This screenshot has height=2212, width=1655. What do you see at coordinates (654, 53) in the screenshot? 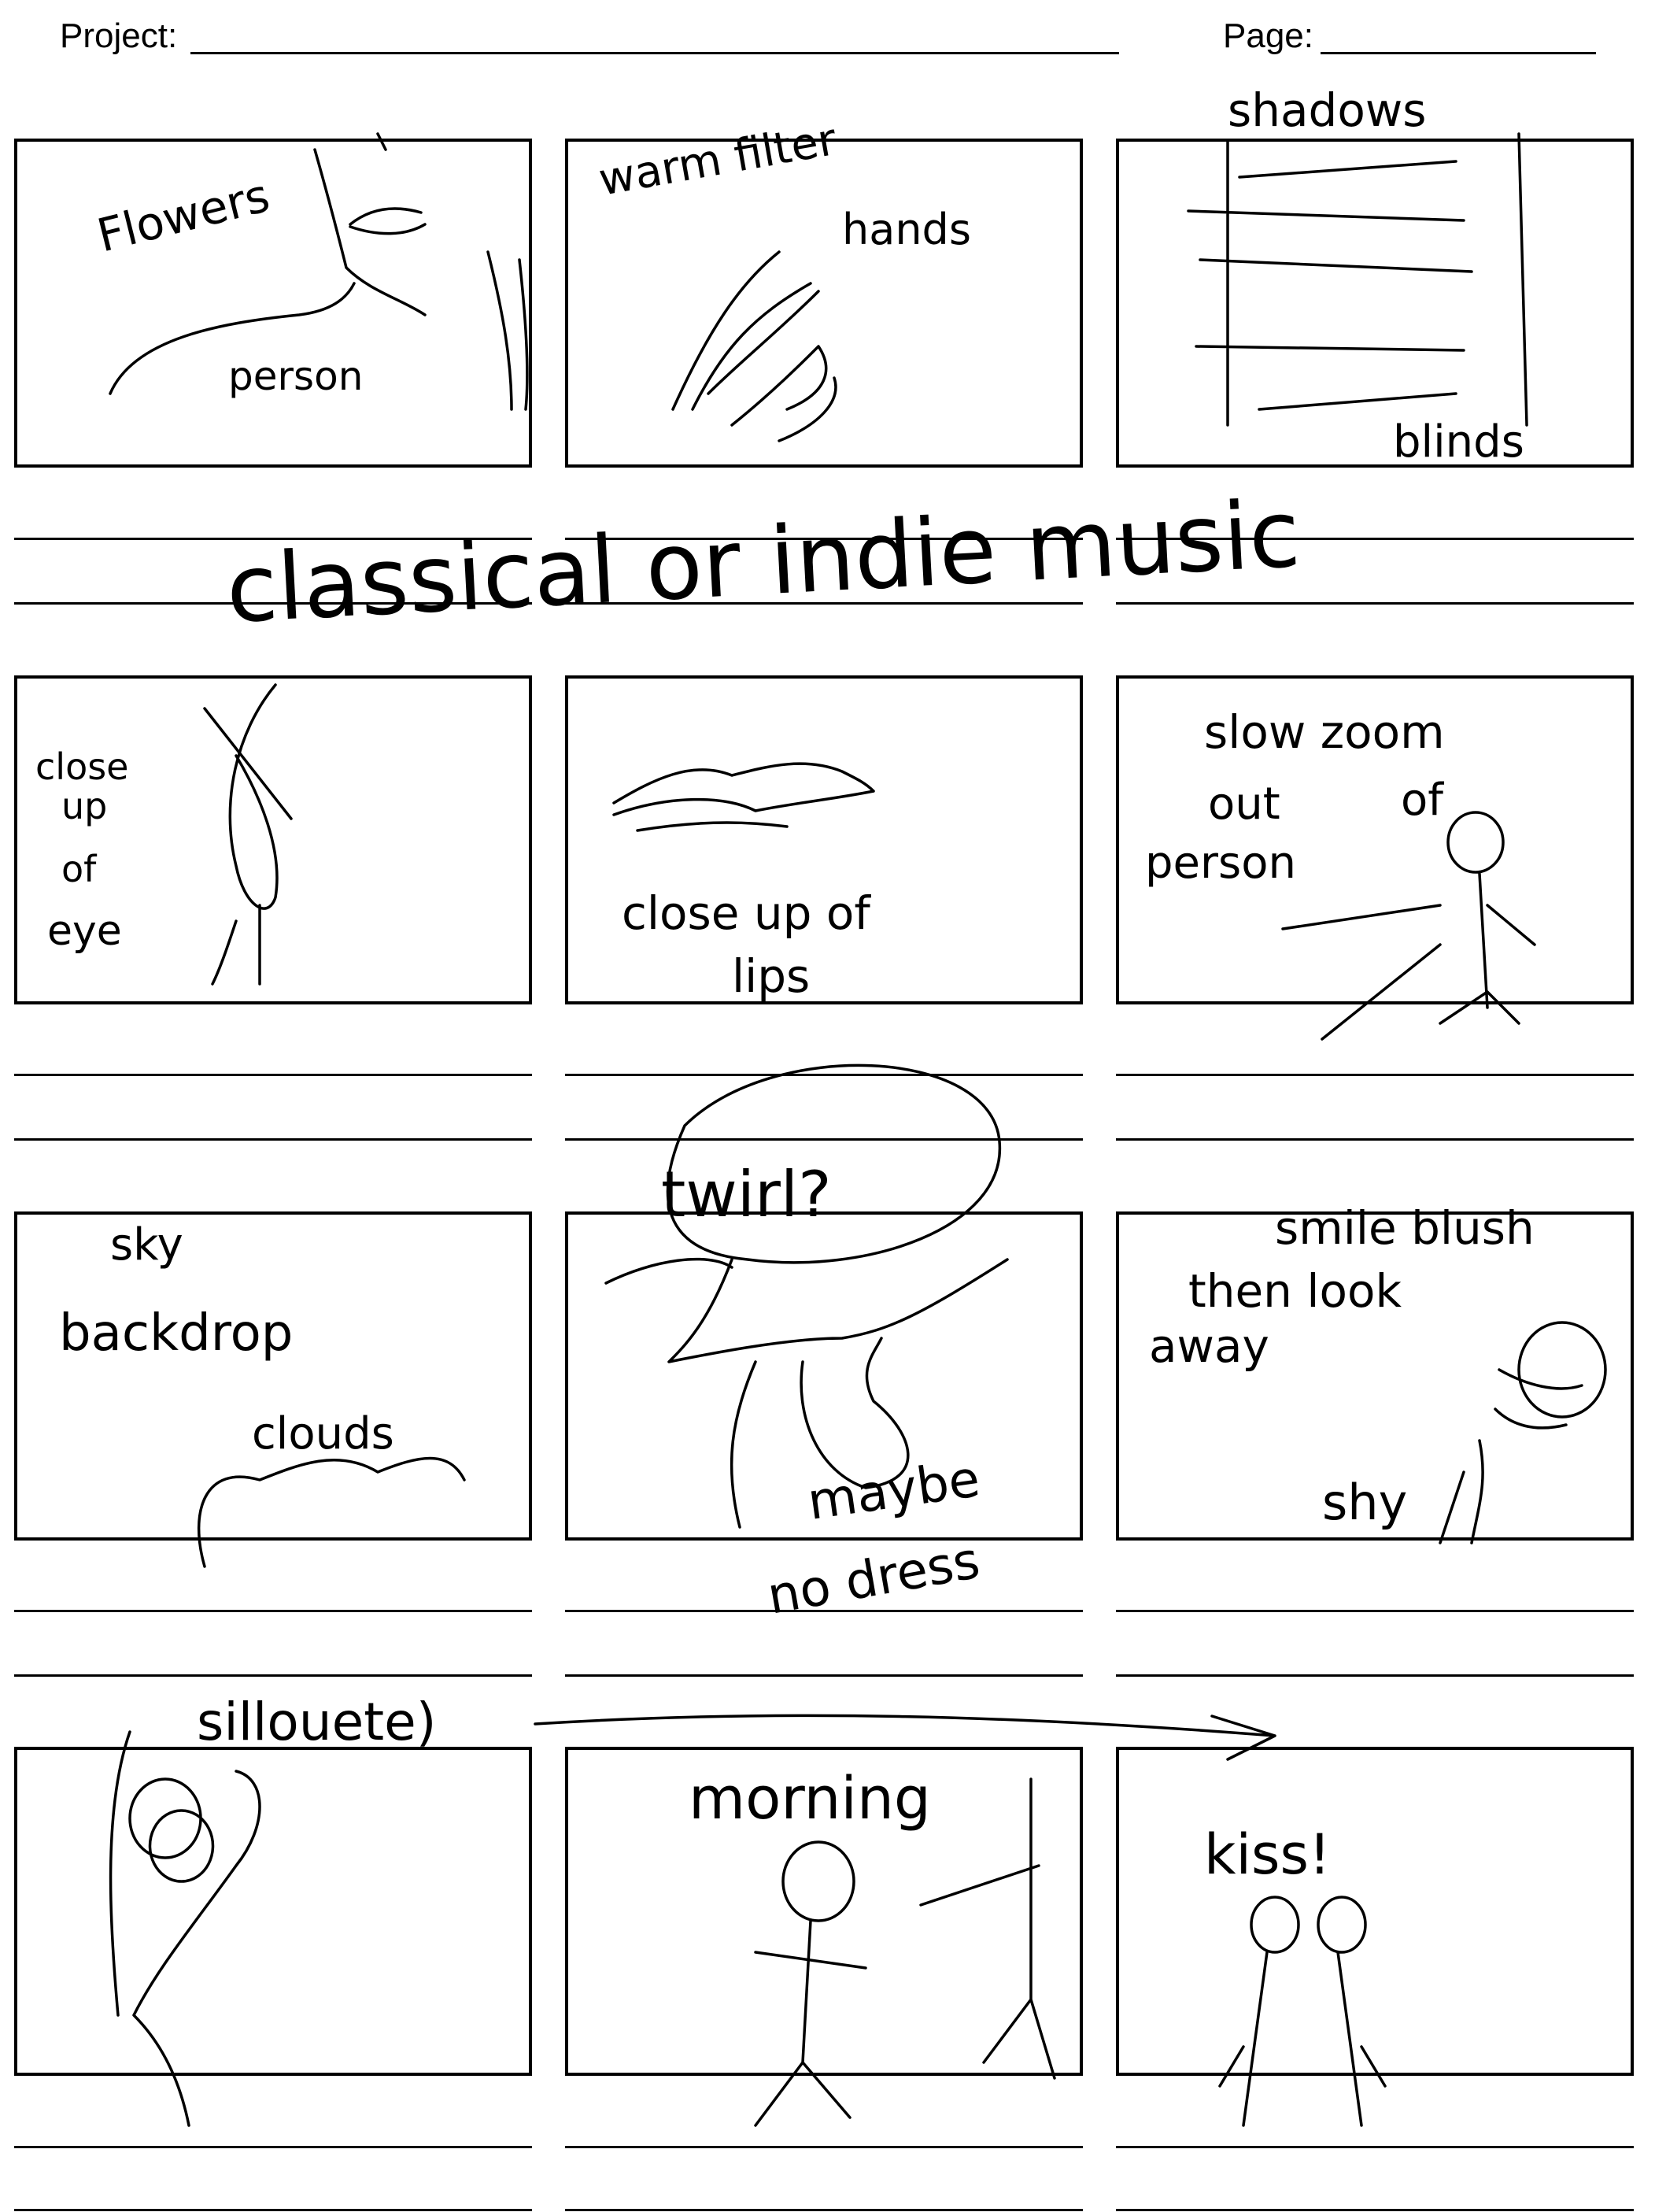
I see `project-field-line` at bounding box center [654, 53].